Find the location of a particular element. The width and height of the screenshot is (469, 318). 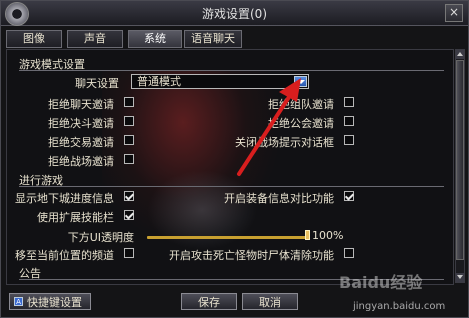

cancel-button: 取消 is located at coordinates (270, 301).